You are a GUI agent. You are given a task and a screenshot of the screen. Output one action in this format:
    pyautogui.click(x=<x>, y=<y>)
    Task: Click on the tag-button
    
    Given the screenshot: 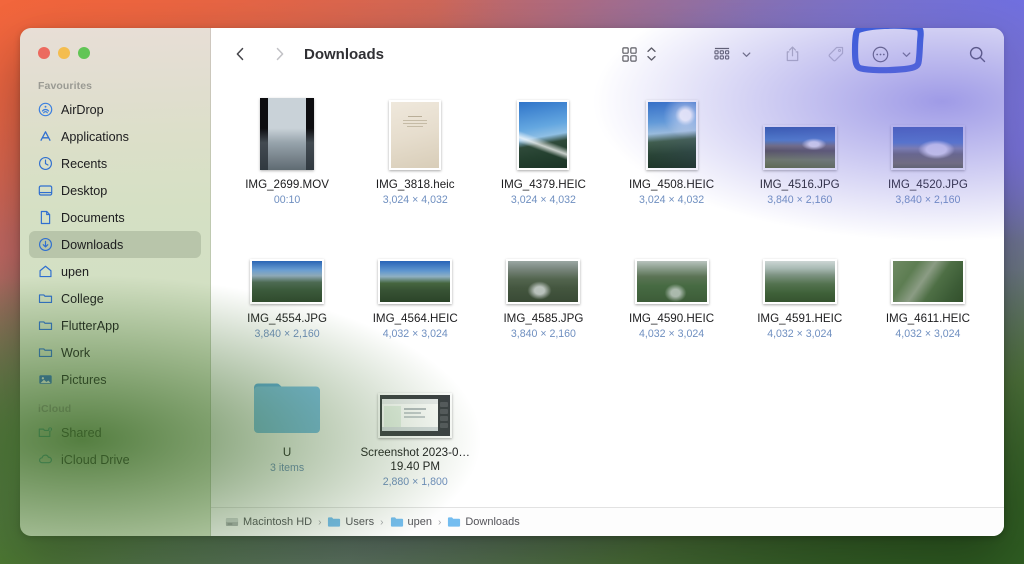 What is the action you would take?
    pyautogui.click(x=836, y=54)
    